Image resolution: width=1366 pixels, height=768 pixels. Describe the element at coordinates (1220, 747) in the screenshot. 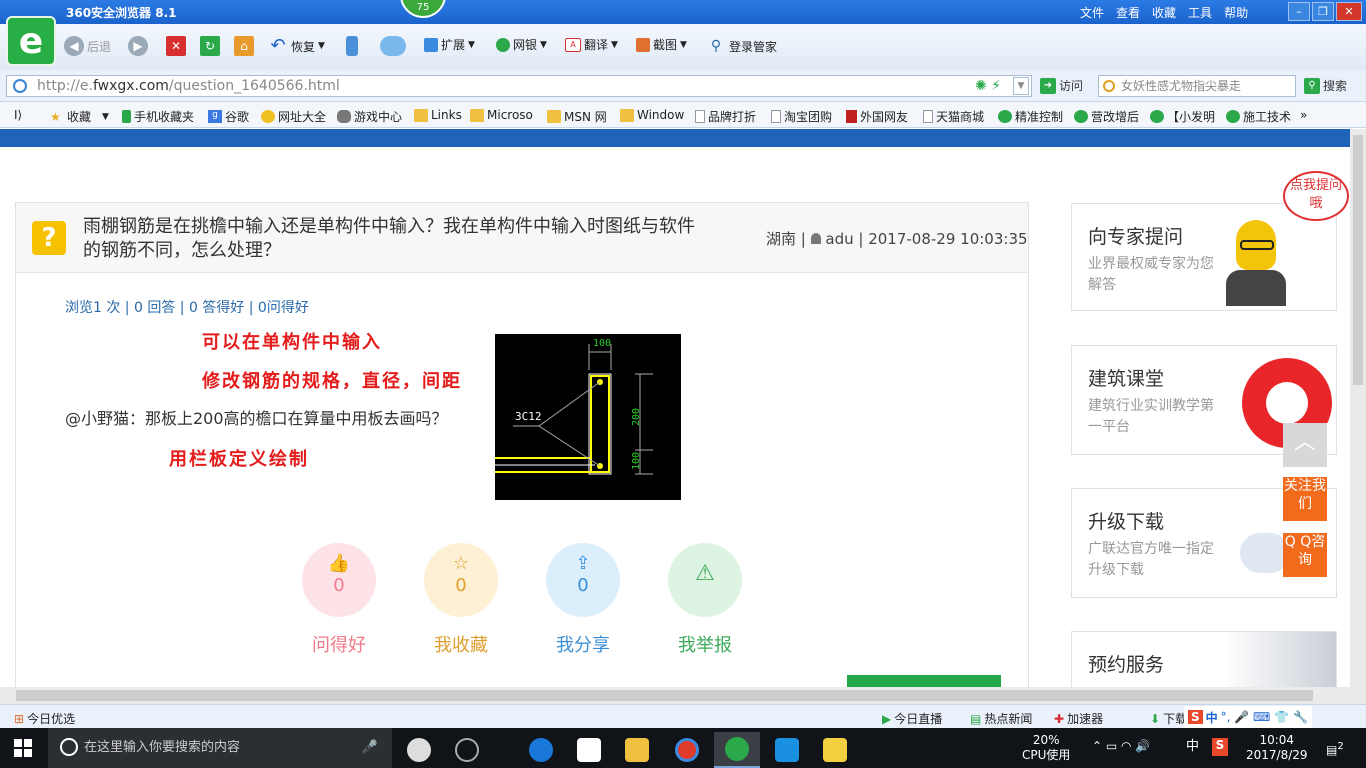

I see `tray-sogou-icon: S` at that location.